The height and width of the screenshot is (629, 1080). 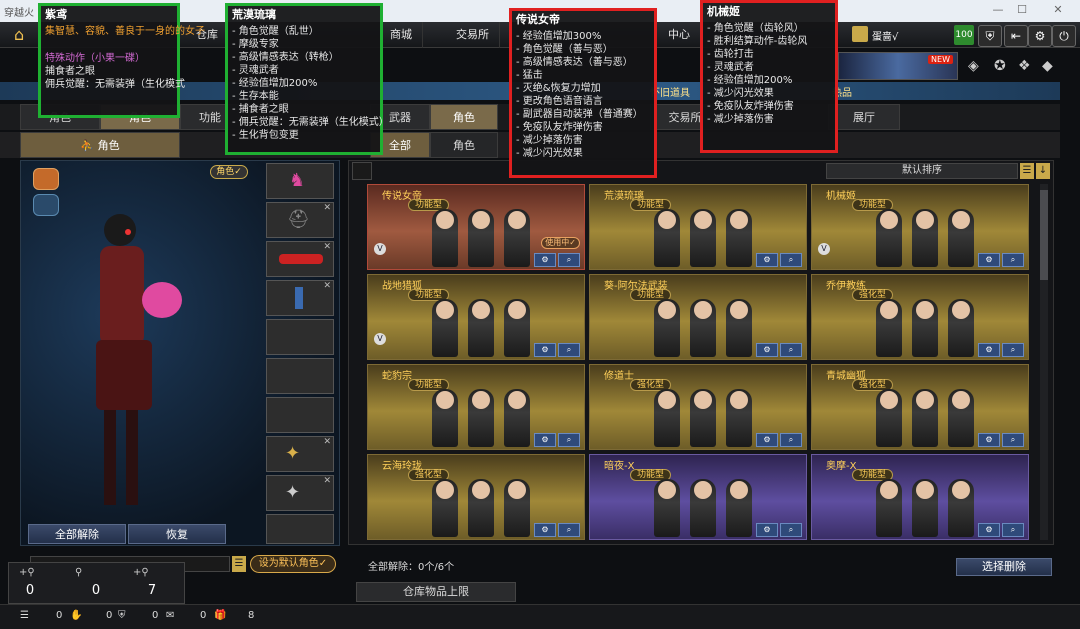 I want to click on character-card: 传说女帝 功能型 V 使用中✓ ⌕ ⚙, so click(x=476, y=227).